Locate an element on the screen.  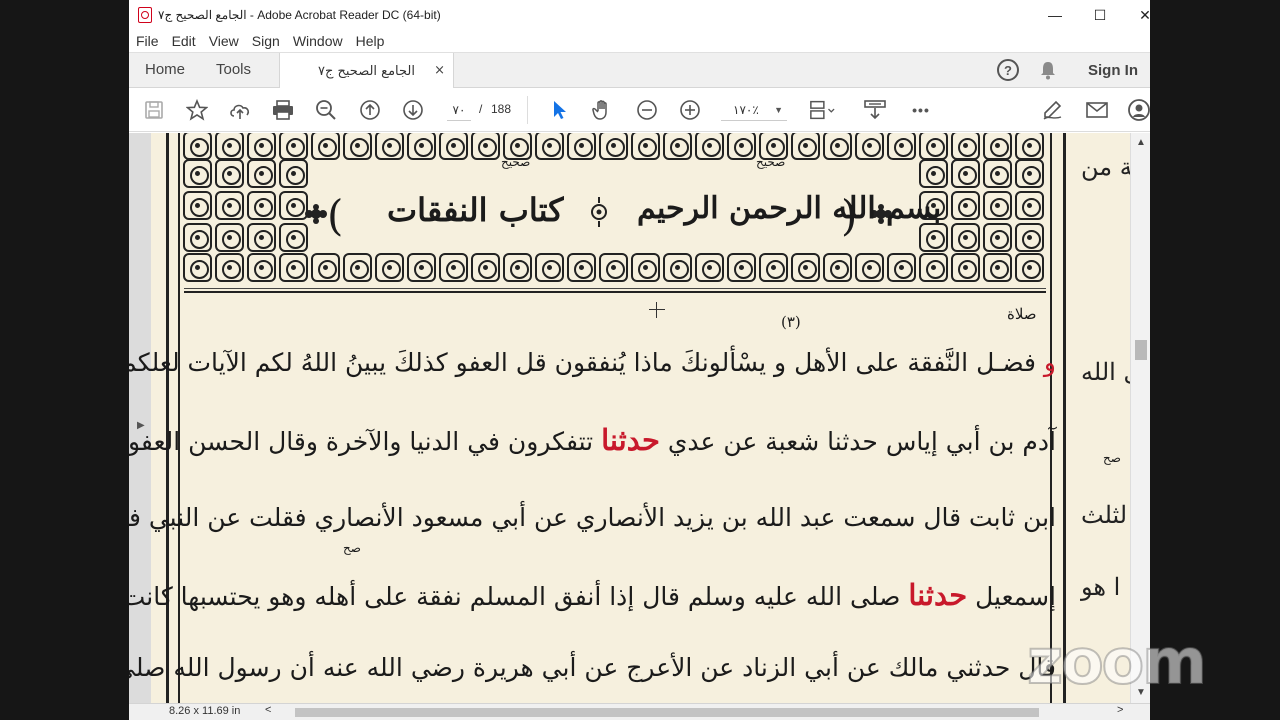
upload-cloud-icon is located at coordinates (240, 110).